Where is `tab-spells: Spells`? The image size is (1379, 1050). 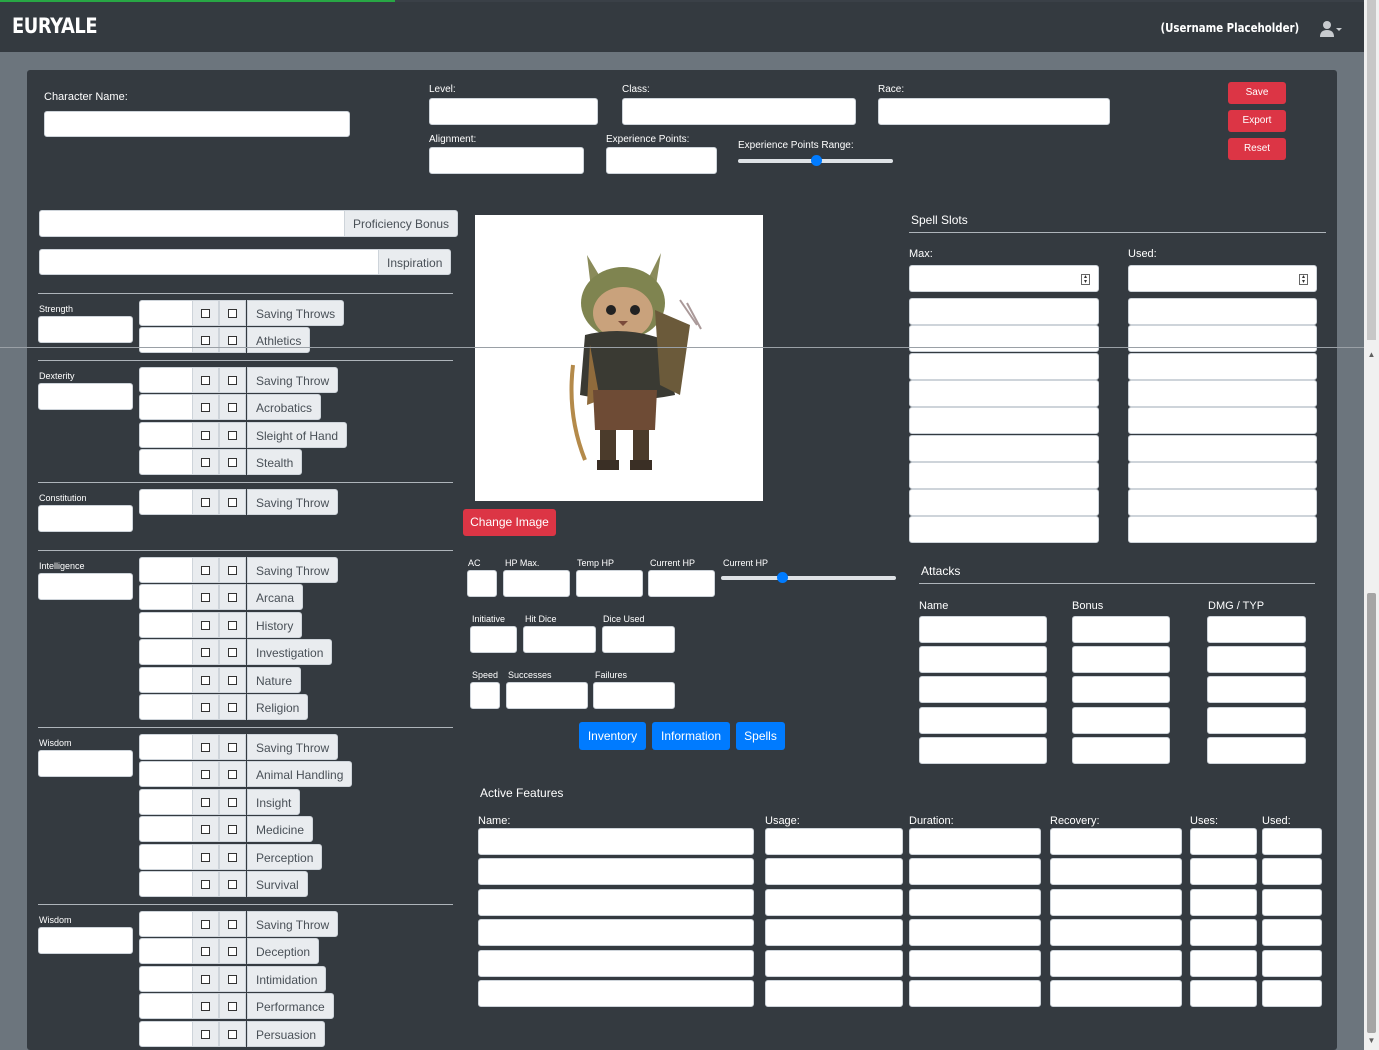
tab-spells: Spells is located at coordinates (760, 736).